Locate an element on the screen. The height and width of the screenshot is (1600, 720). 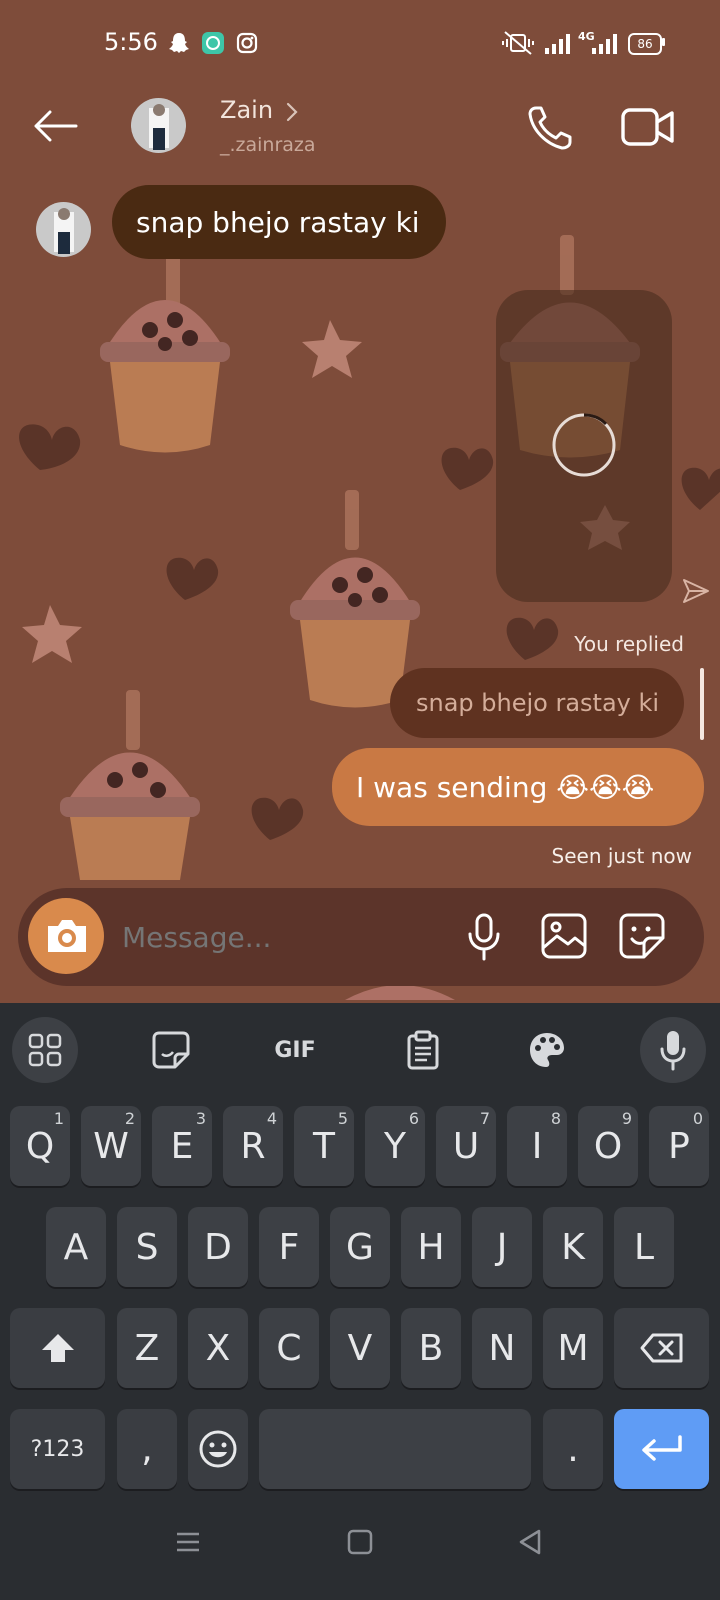
outgoing-message: I was sending 😭😭😭 is located at coordinates (518, 787).